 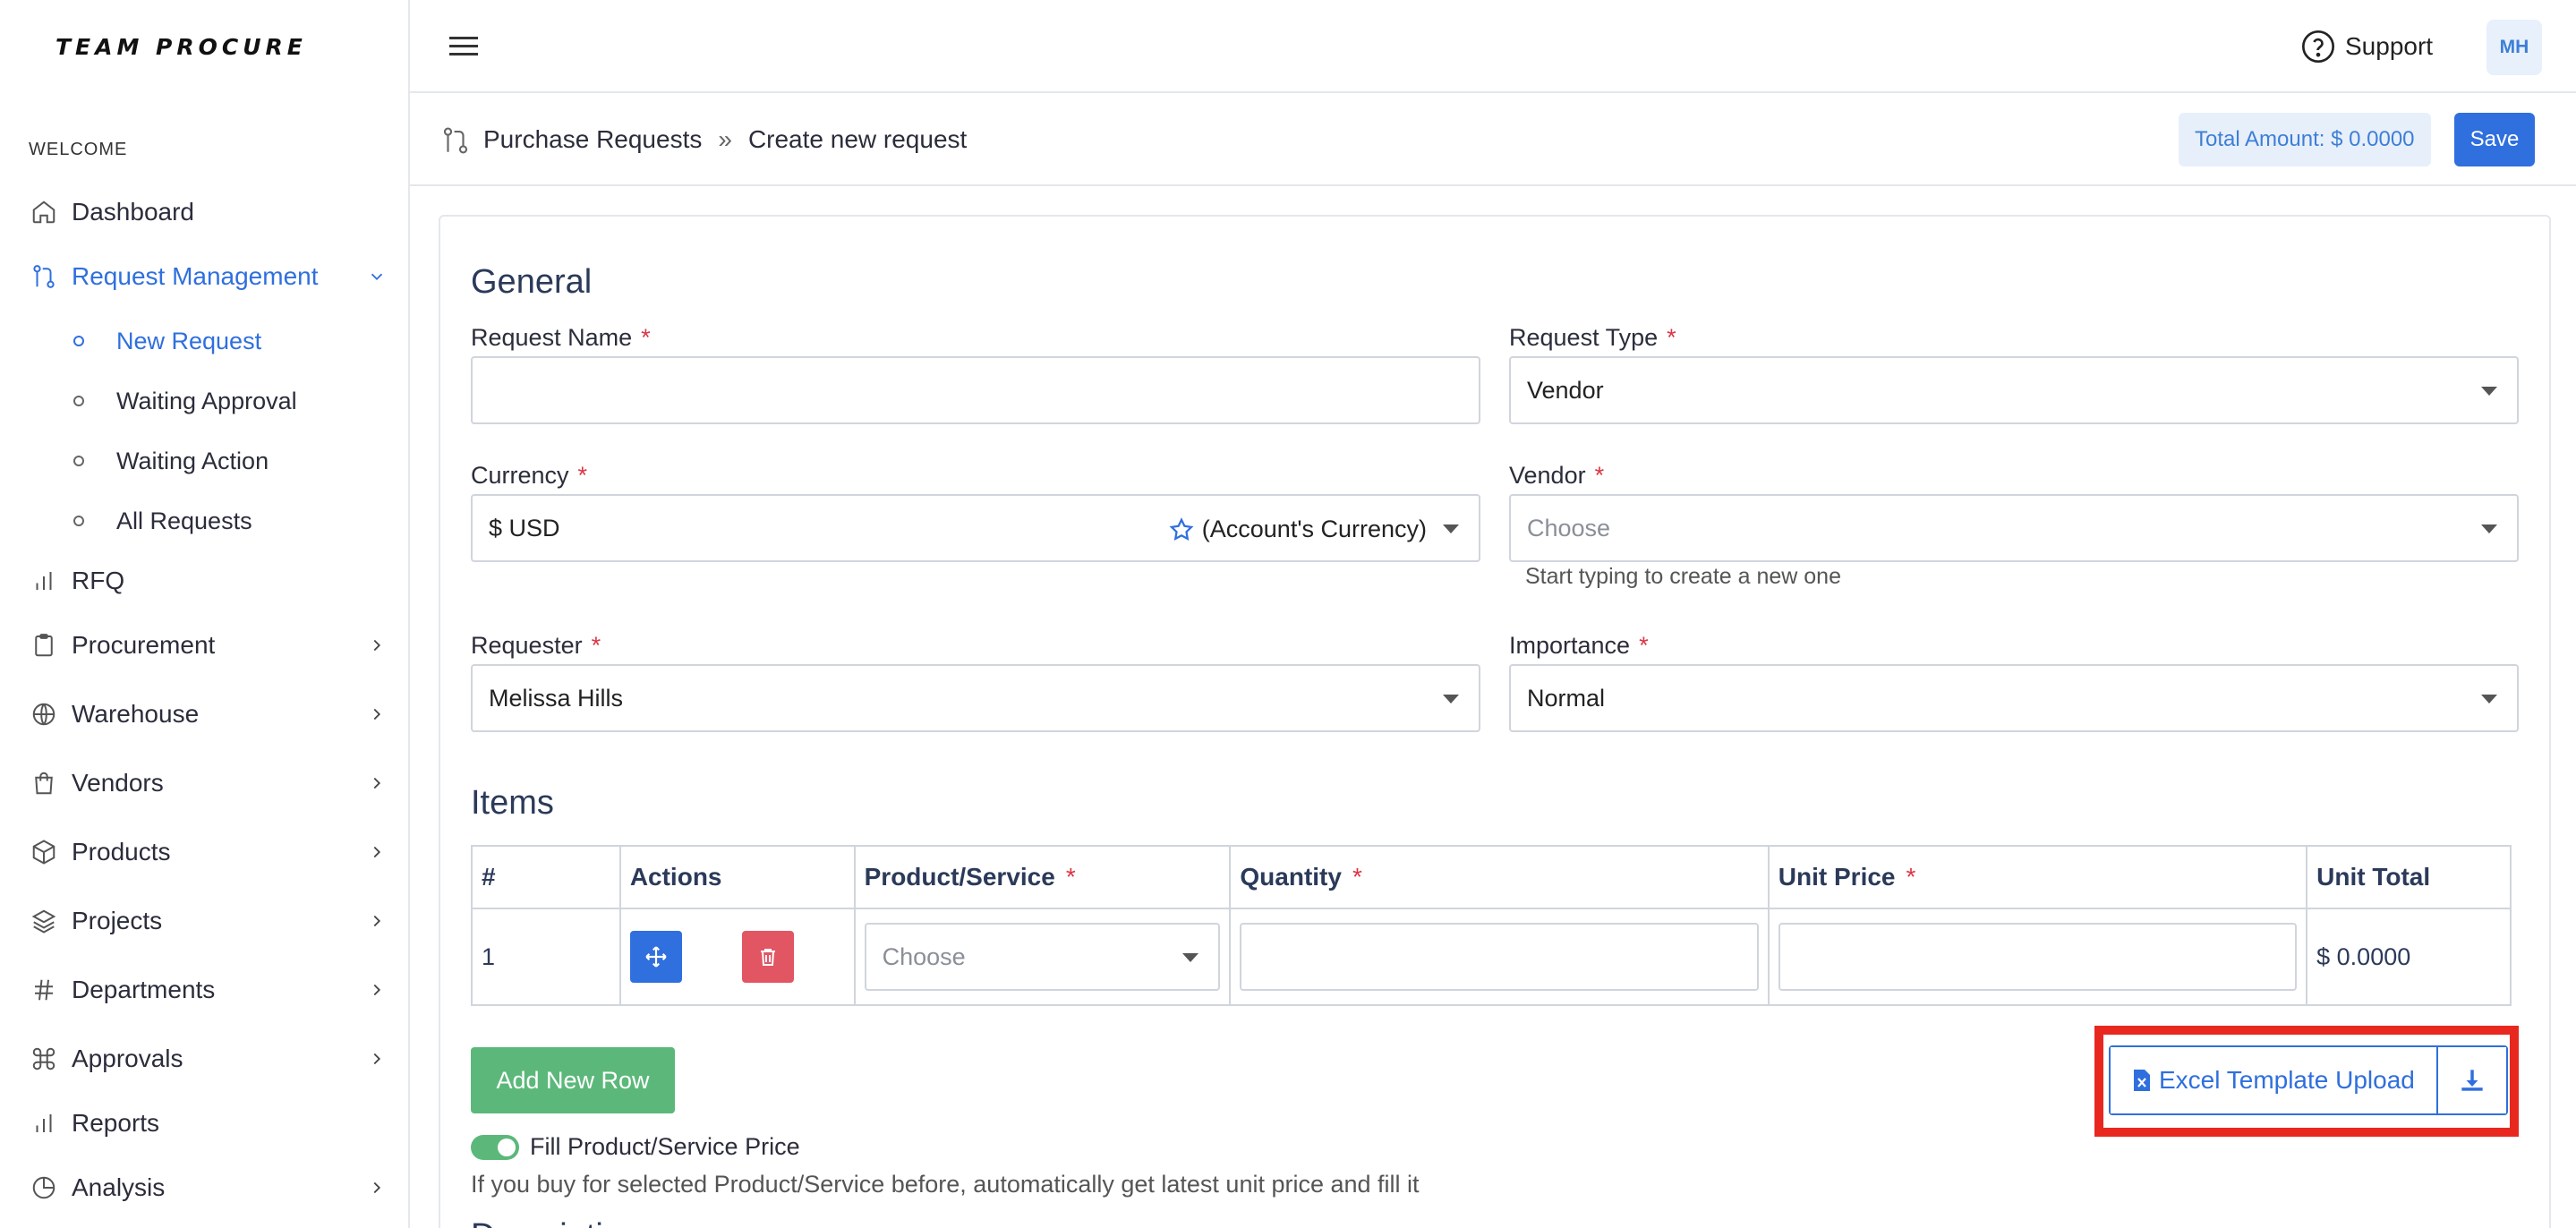 What do you see at coordinates (2274, 1080) in the screenshot?
I see `excel-template-upload-button: Excel Template Upload` at bounding box center [2274, 1080].